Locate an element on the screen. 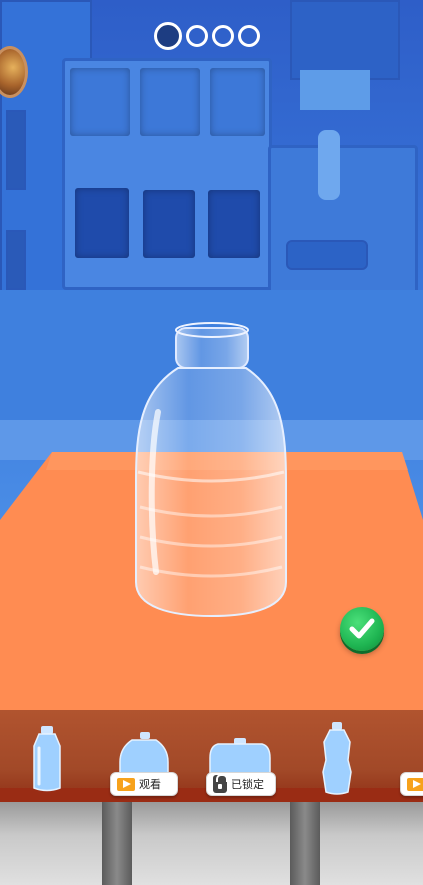 Image resolution: width=423 pixels, height=885 pixels. watch-ad-badge-partial is located at coordinates (411, 784).